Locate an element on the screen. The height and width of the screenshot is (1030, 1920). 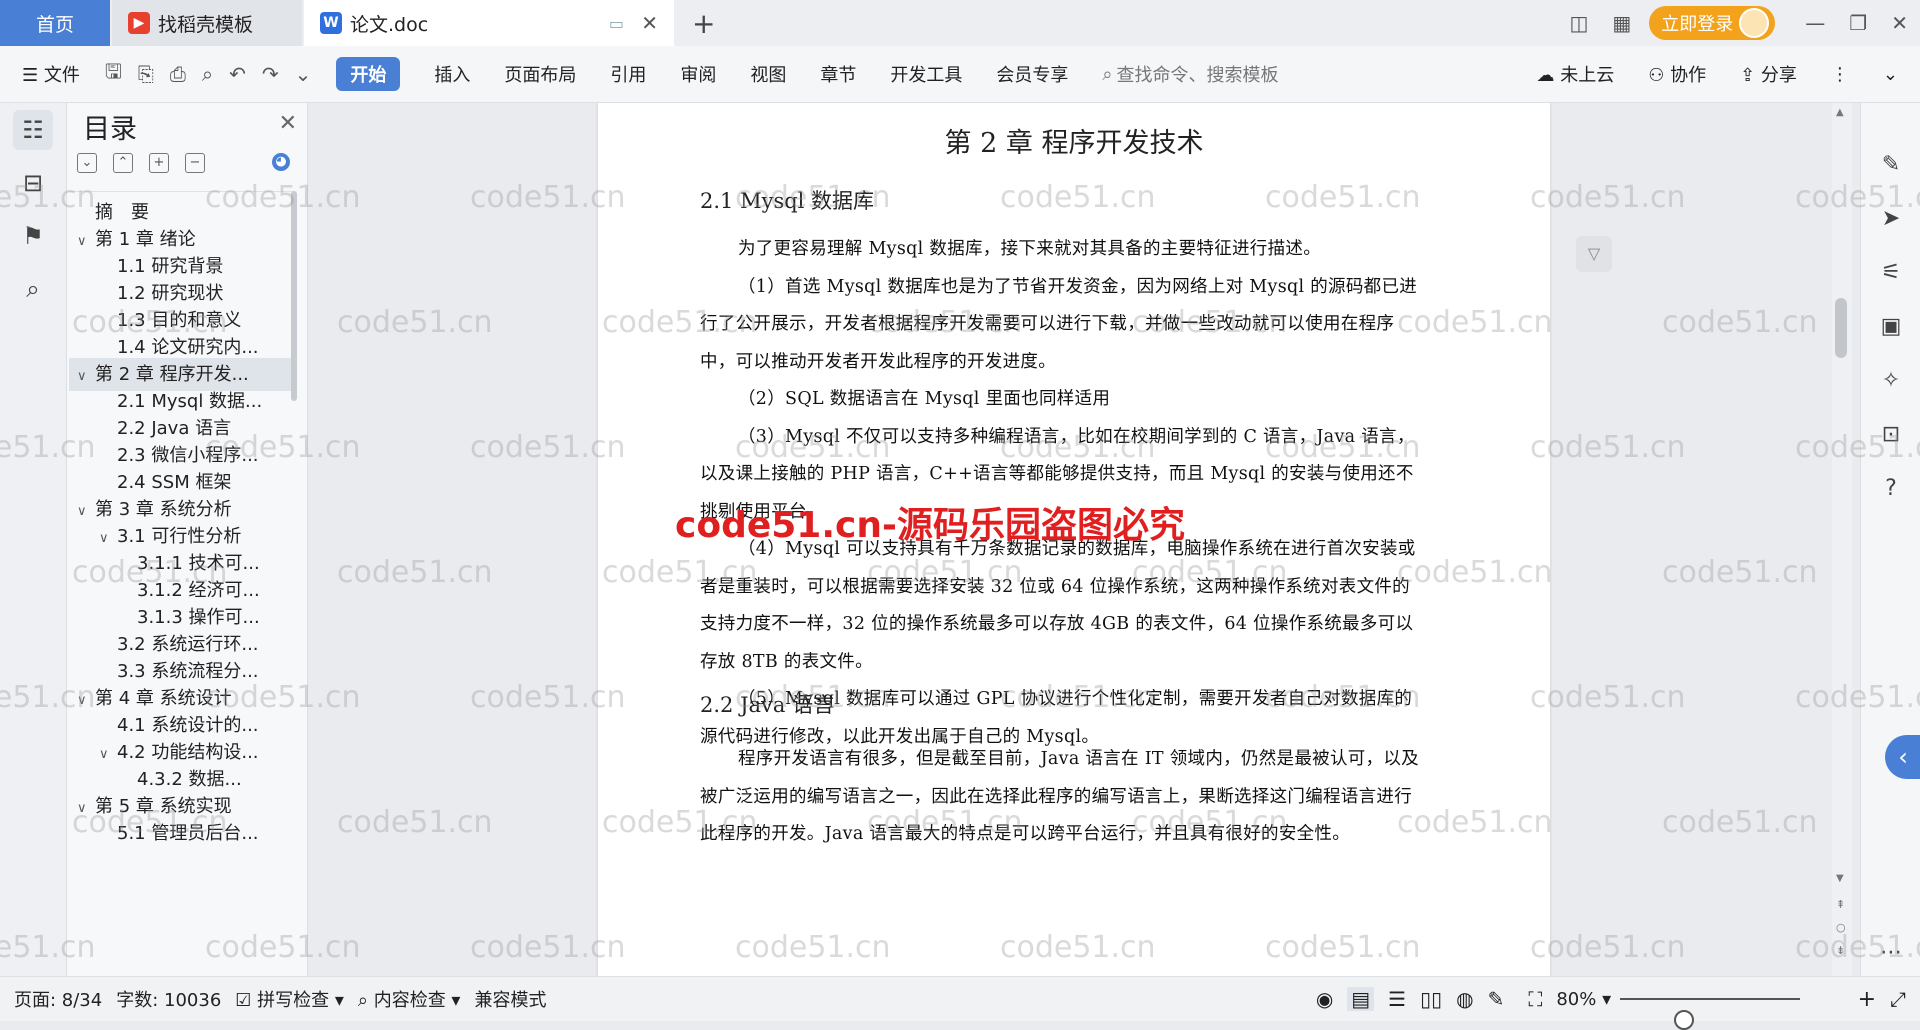
toc-item-label: 1.3 目的和意义 is located at coordinates (179, 320).